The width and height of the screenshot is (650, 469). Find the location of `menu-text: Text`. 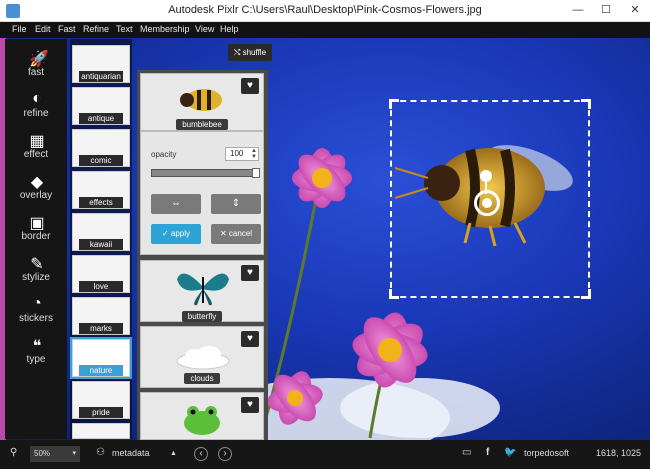

menu-text: Text is located at coordinates (124, 29).